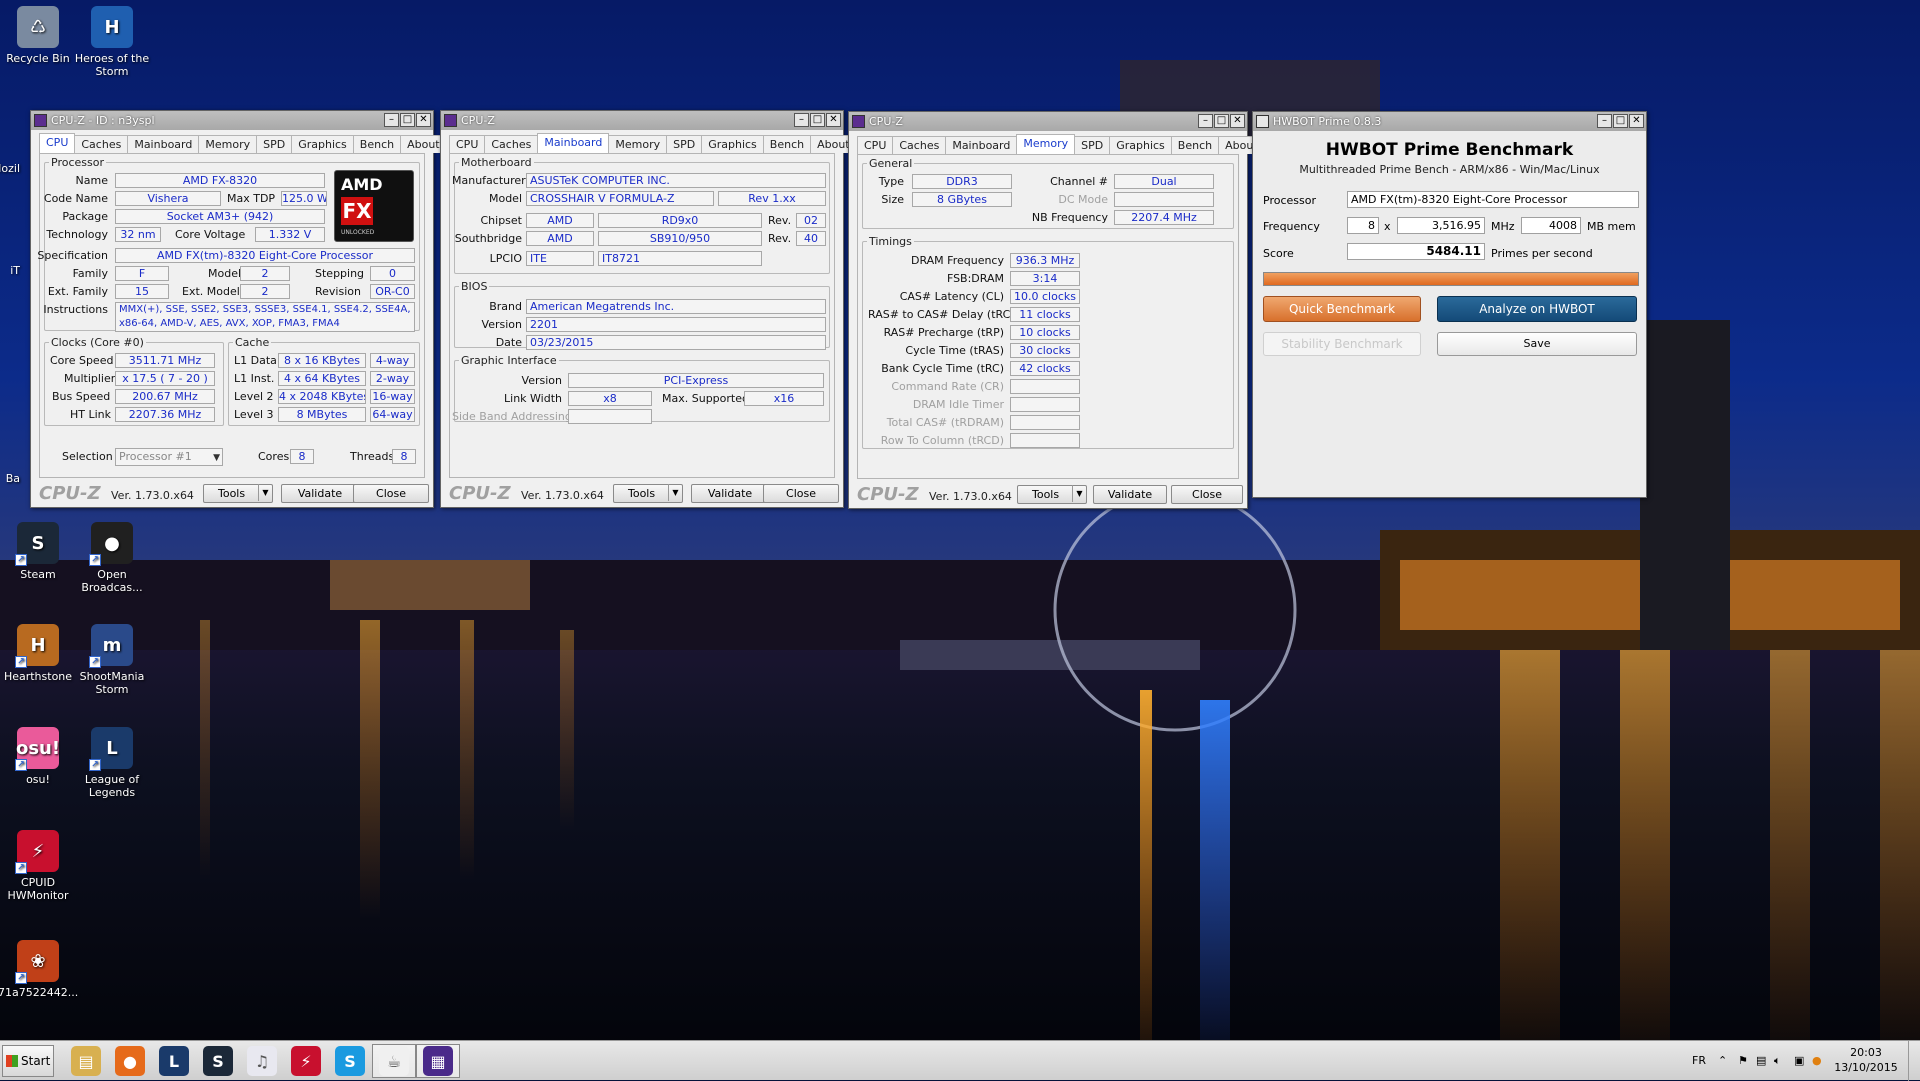  What do you see at coordinates (1866, 1060) in the screenshot?
I see `clock: 20:03 13/10/2015` at bounding box center [1866, 1060].